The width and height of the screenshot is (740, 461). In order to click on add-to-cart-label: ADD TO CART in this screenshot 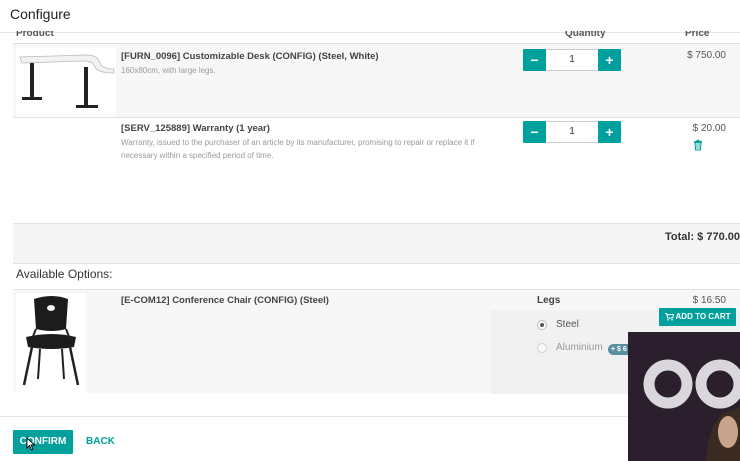, I will do `click(703, 316)`.